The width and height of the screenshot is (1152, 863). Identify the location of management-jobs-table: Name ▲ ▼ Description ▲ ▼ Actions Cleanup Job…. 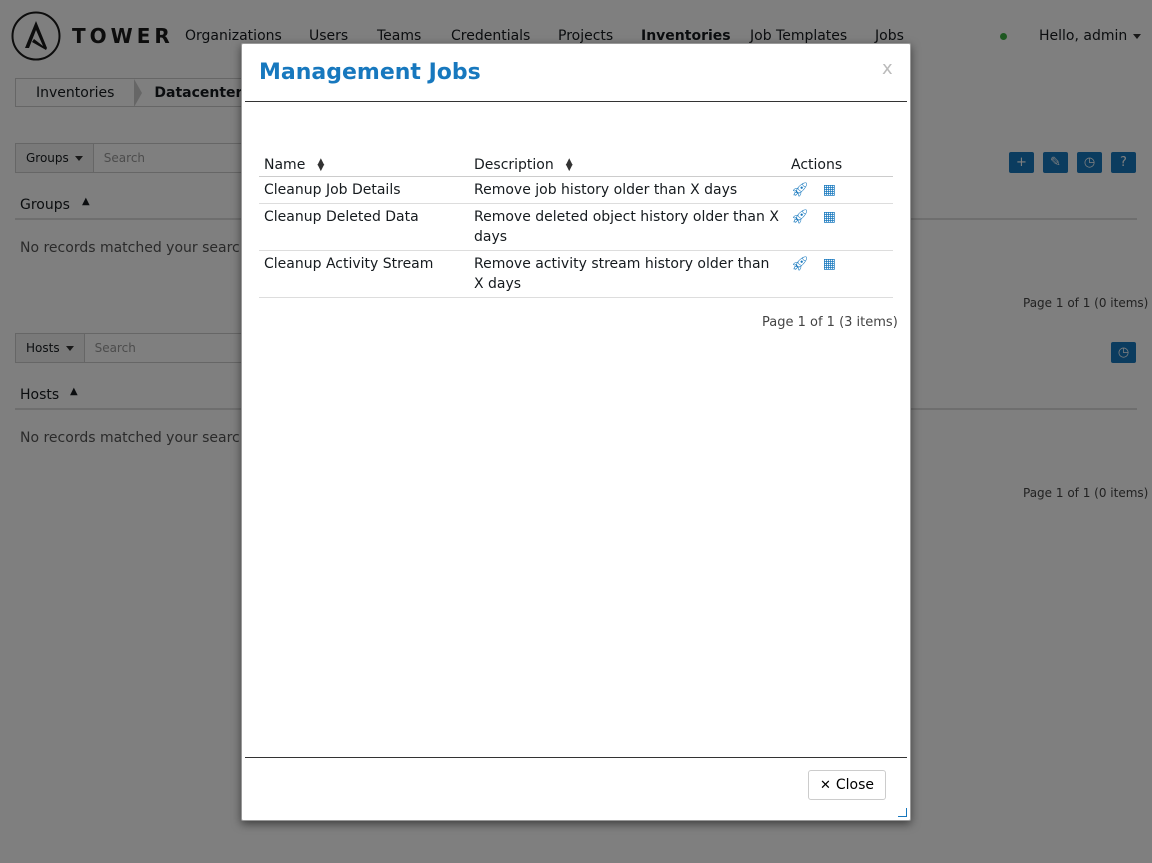
(576, 222).